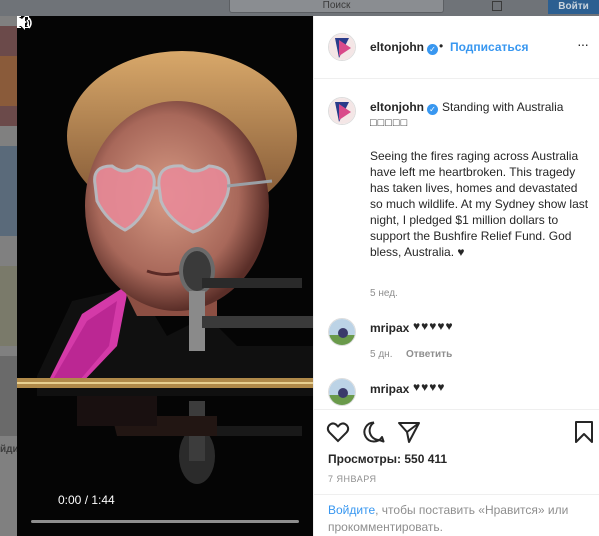 This screenshot has height=536, width=599. I want to click on caption-time: 5 нед., so click(384, 293).